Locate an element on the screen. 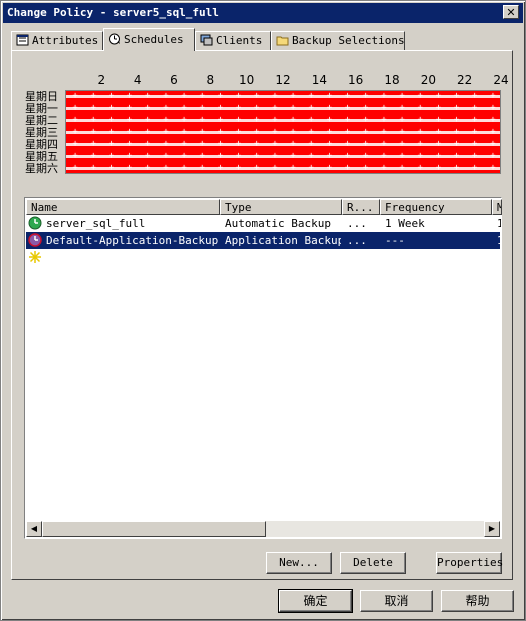 This screenshot has height=621, width=526. clients-icon is located at coordinates (206, 40).